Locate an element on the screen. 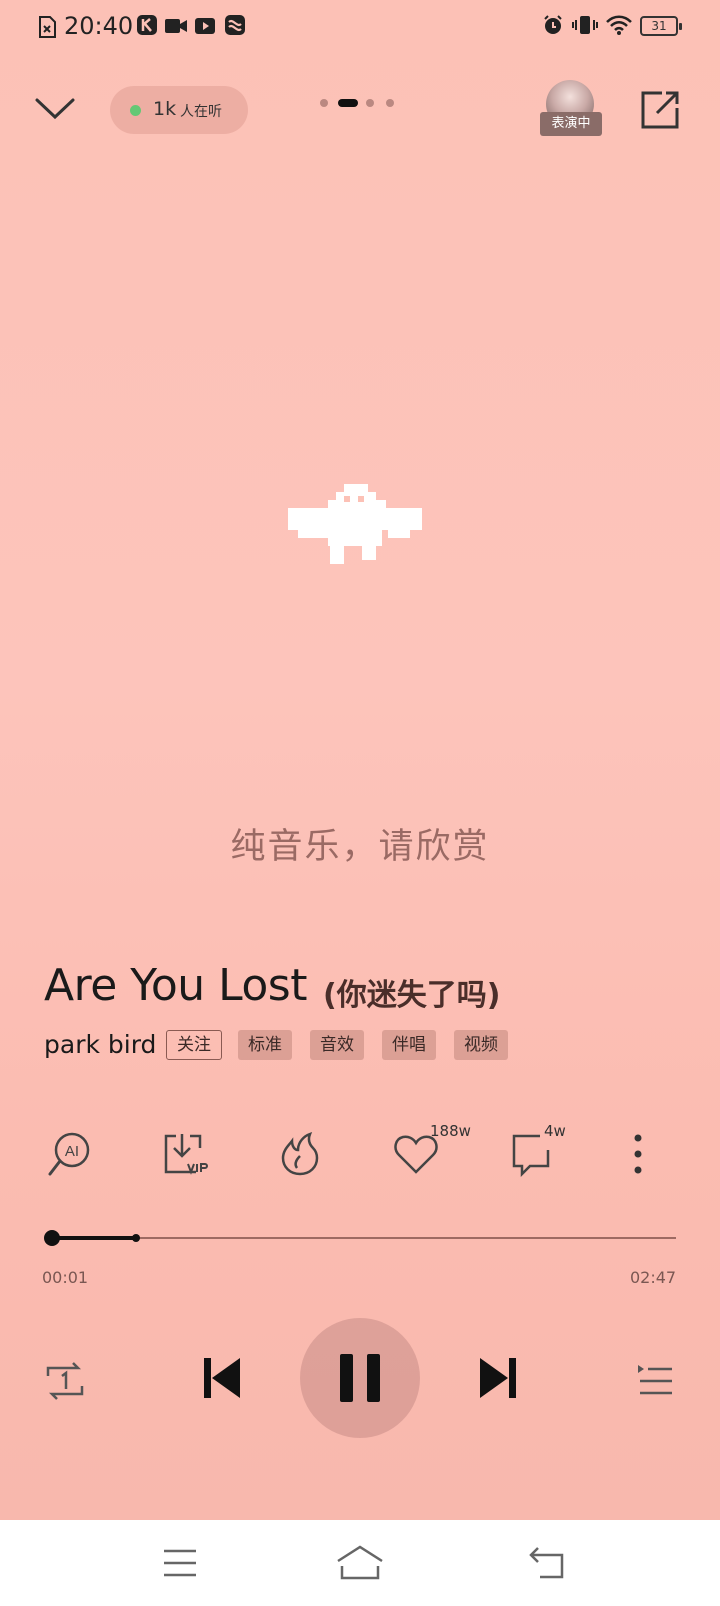 The image size is (720, 1606). sim-card-icon is located at coordinates (47, 27).